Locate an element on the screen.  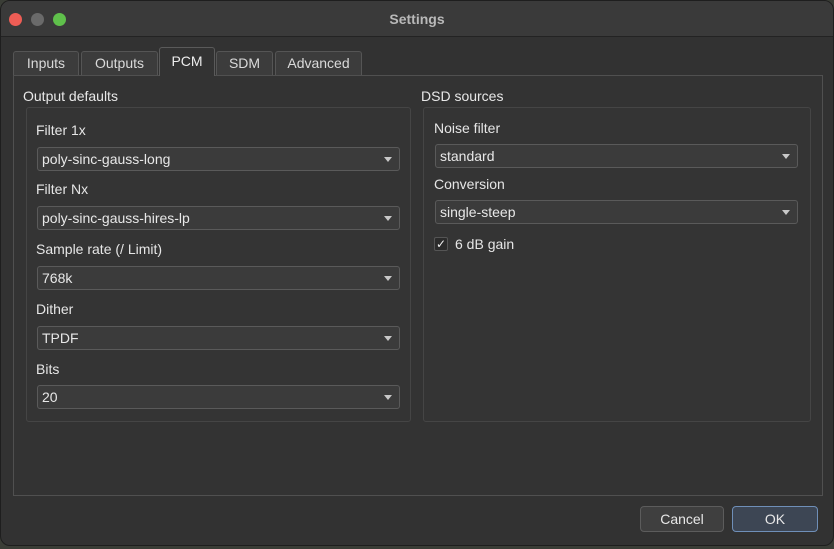
dsd-sources-title: DSD sources is located at coordinates (462, 96).